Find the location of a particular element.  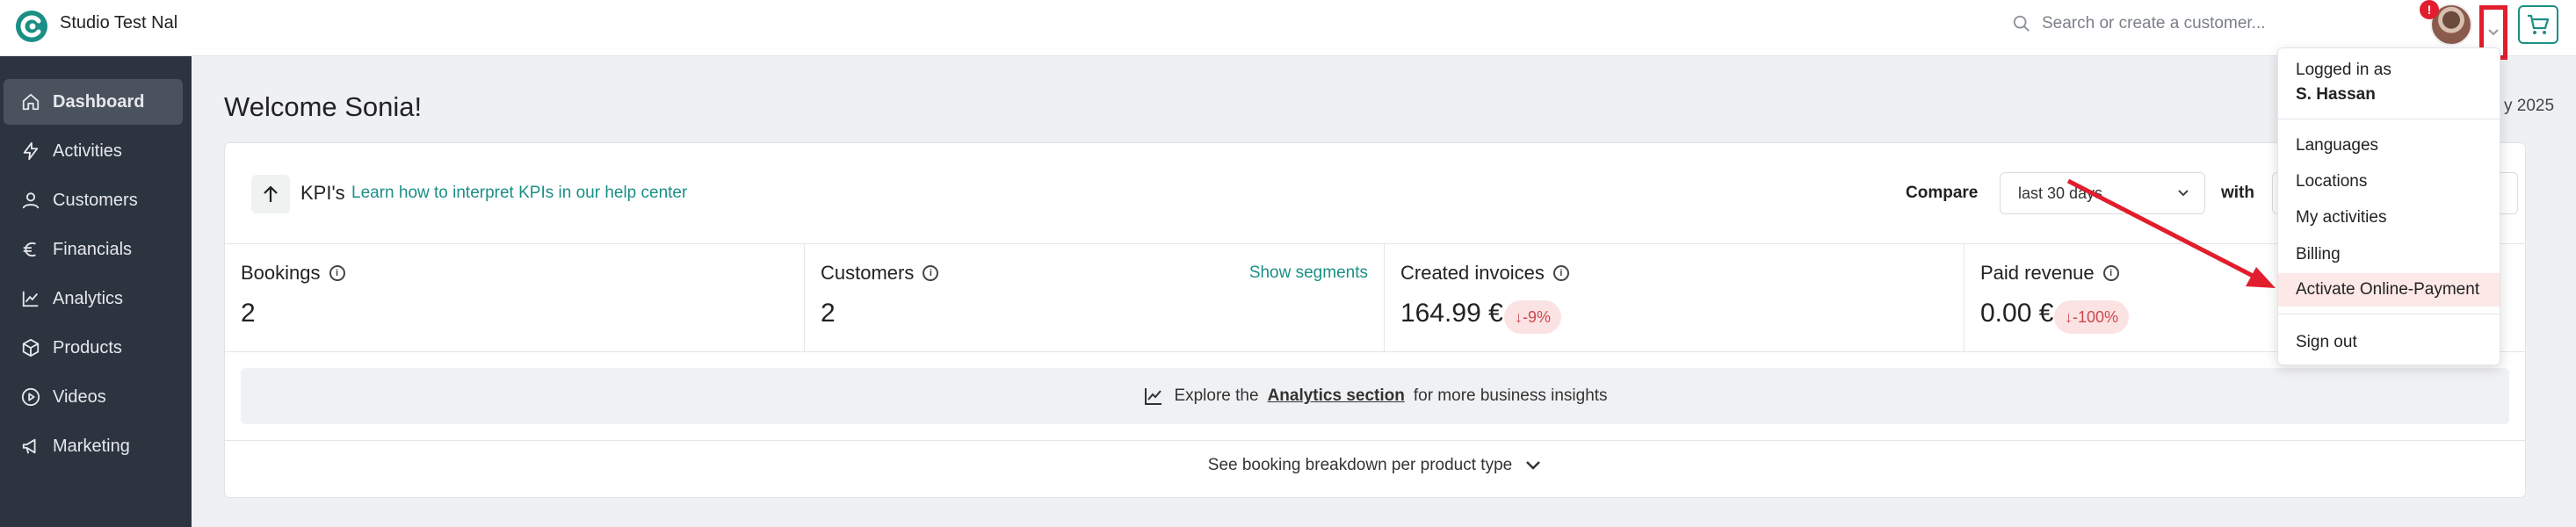

divider is located at coordinates (1375, 440).